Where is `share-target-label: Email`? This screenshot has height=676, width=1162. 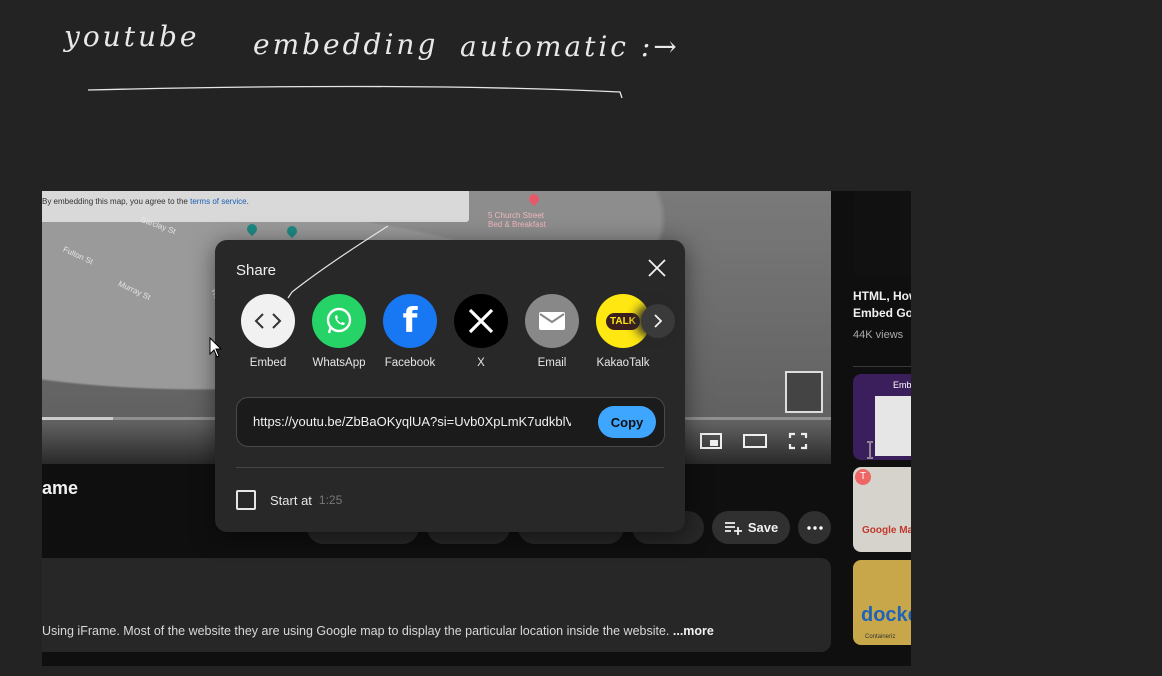
share-target-label: Email is located at coordinates (552, 363).